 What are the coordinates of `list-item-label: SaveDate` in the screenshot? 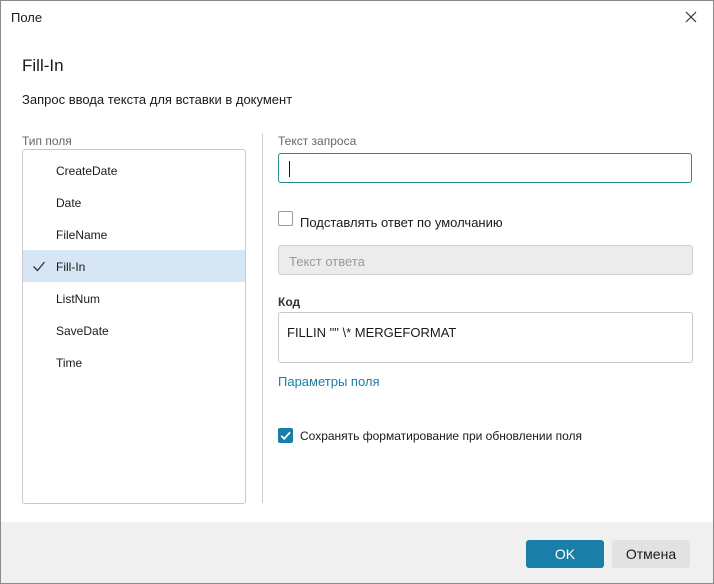 It's located at (82, 331).